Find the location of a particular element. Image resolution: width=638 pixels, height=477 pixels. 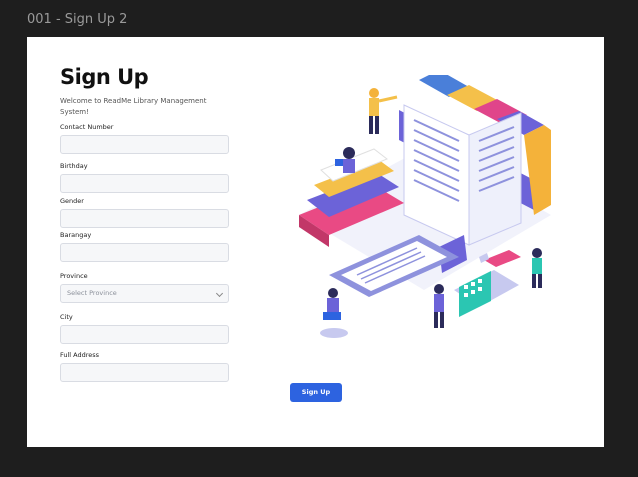

barangay-label: Barangay is located at coordinates (76, 235).